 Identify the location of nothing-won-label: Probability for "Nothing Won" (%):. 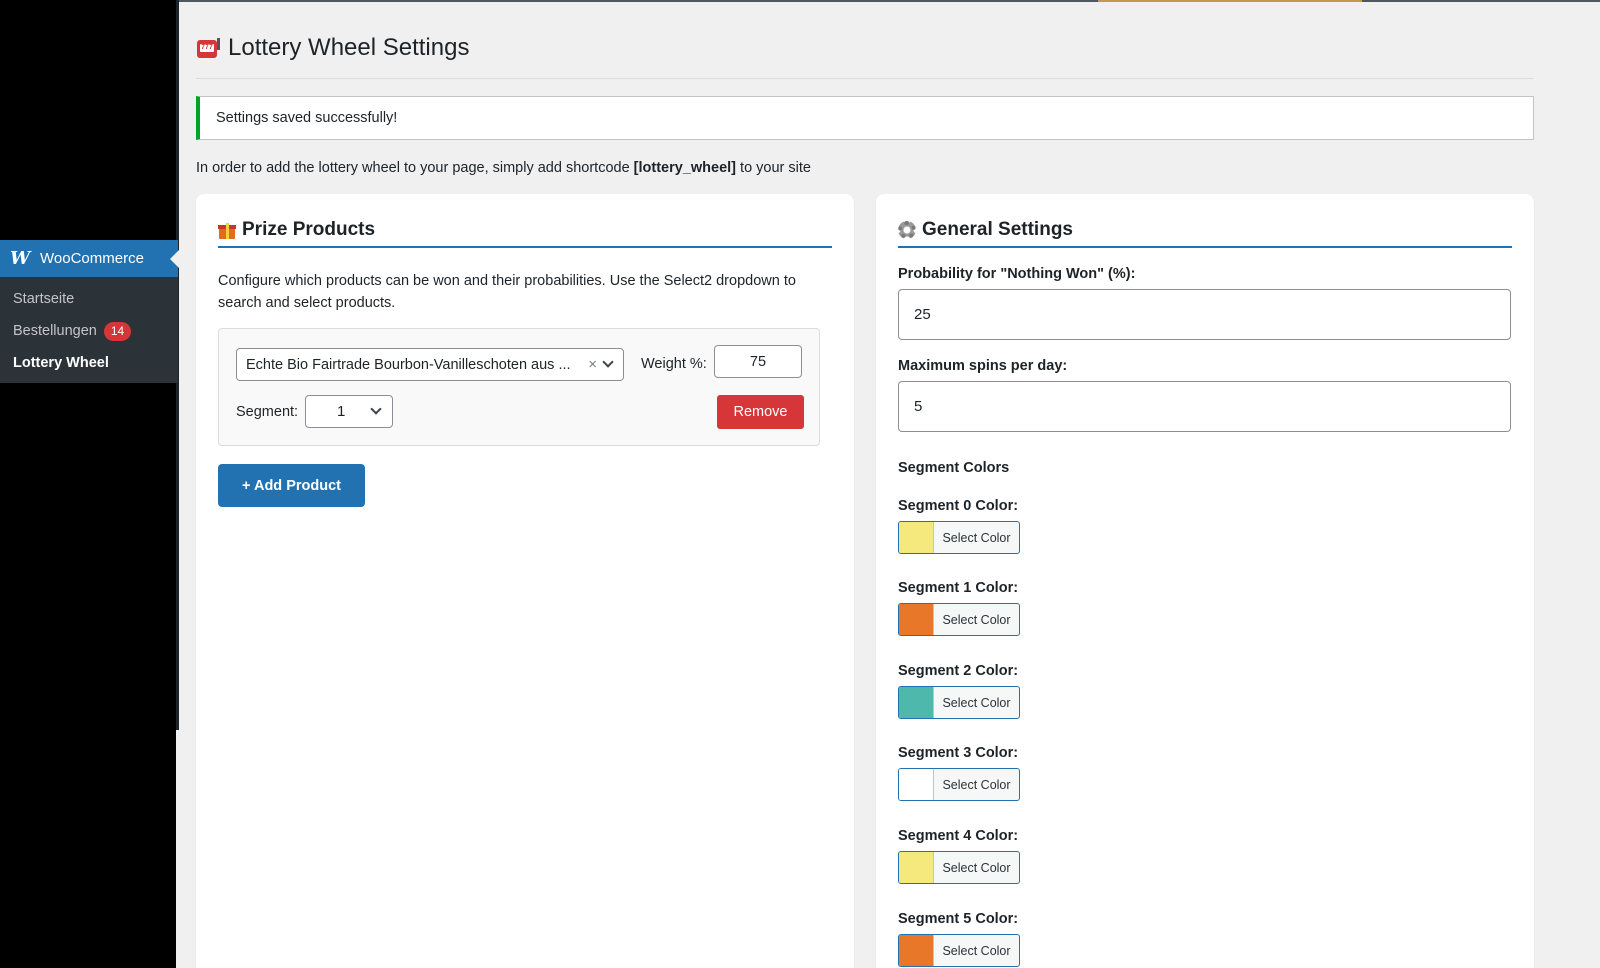
(1017, 274).